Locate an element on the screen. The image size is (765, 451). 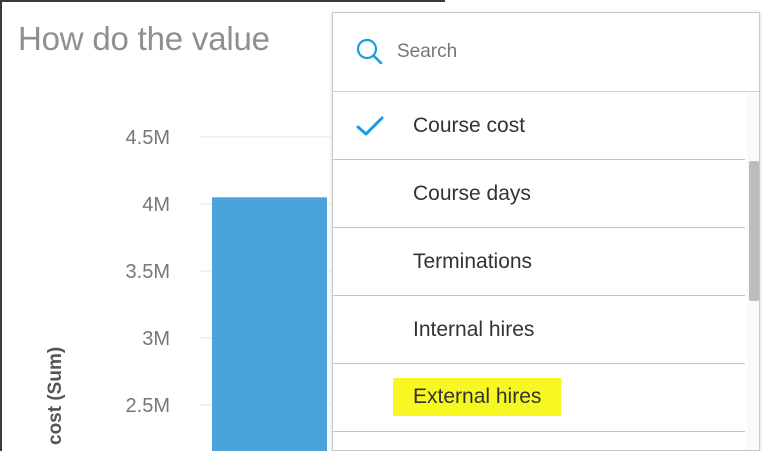
y-tick-label: 4M is located at coordinates (156, 205).